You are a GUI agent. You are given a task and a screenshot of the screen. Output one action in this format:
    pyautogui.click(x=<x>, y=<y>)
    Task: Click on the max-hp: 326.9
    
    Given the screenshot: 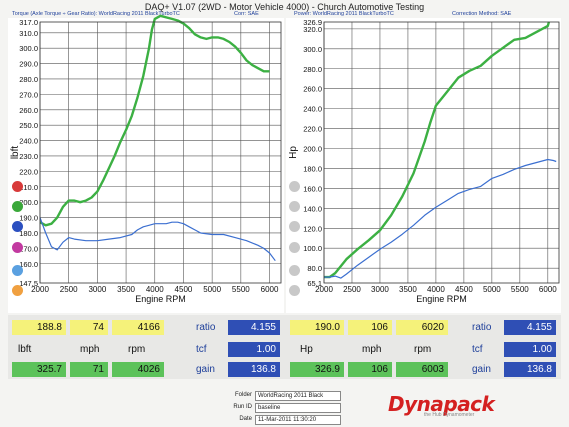 What is the action you would take?
    pyautogui.click(x=317, y=369)
    